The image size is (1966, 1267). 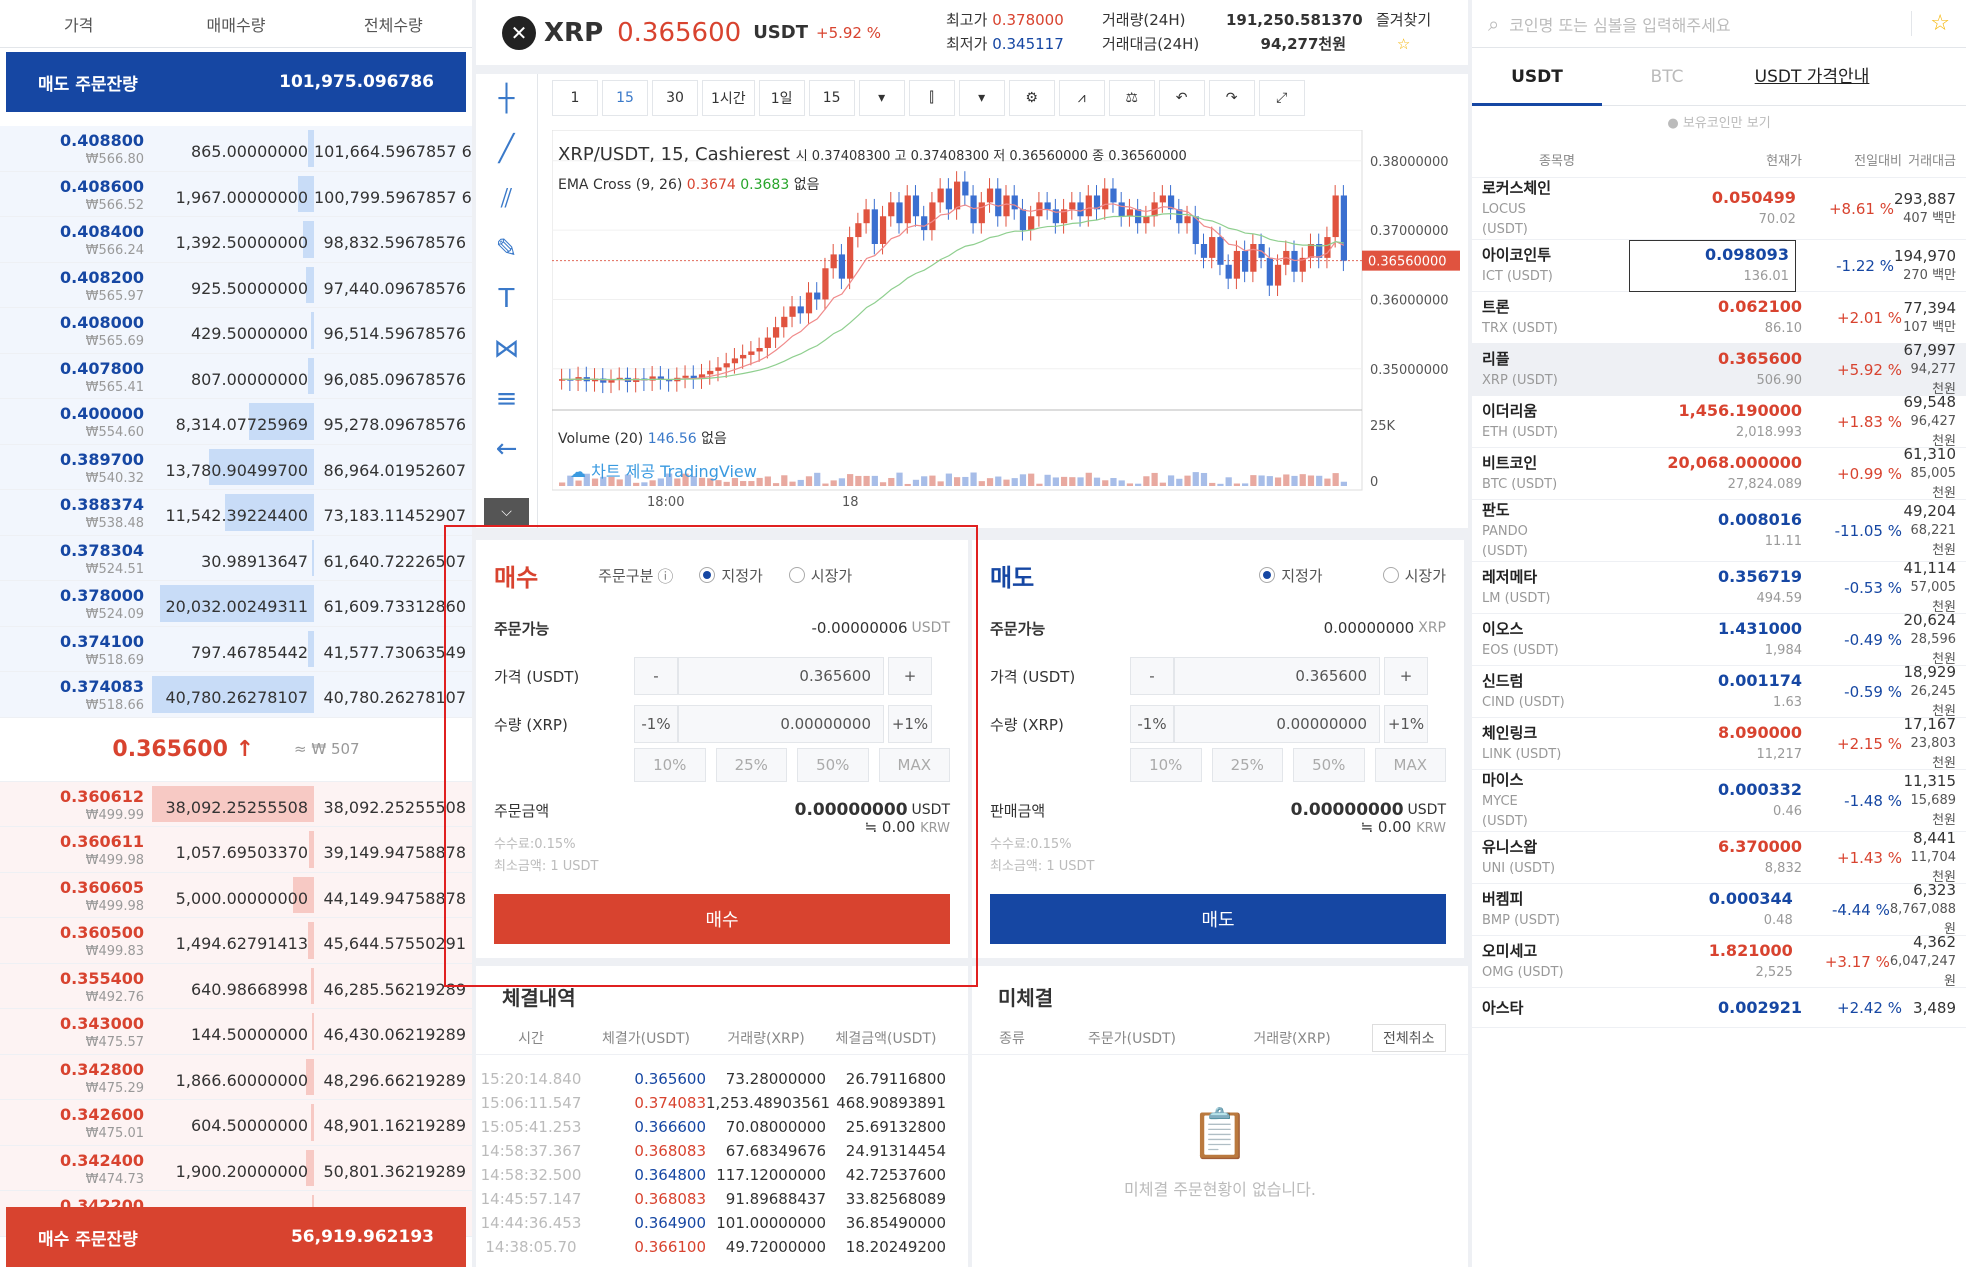 What do you see at coordinates (656, 676) in the screenshot?
I see `buy-price-minus: -` at bounding box center [656, 676].